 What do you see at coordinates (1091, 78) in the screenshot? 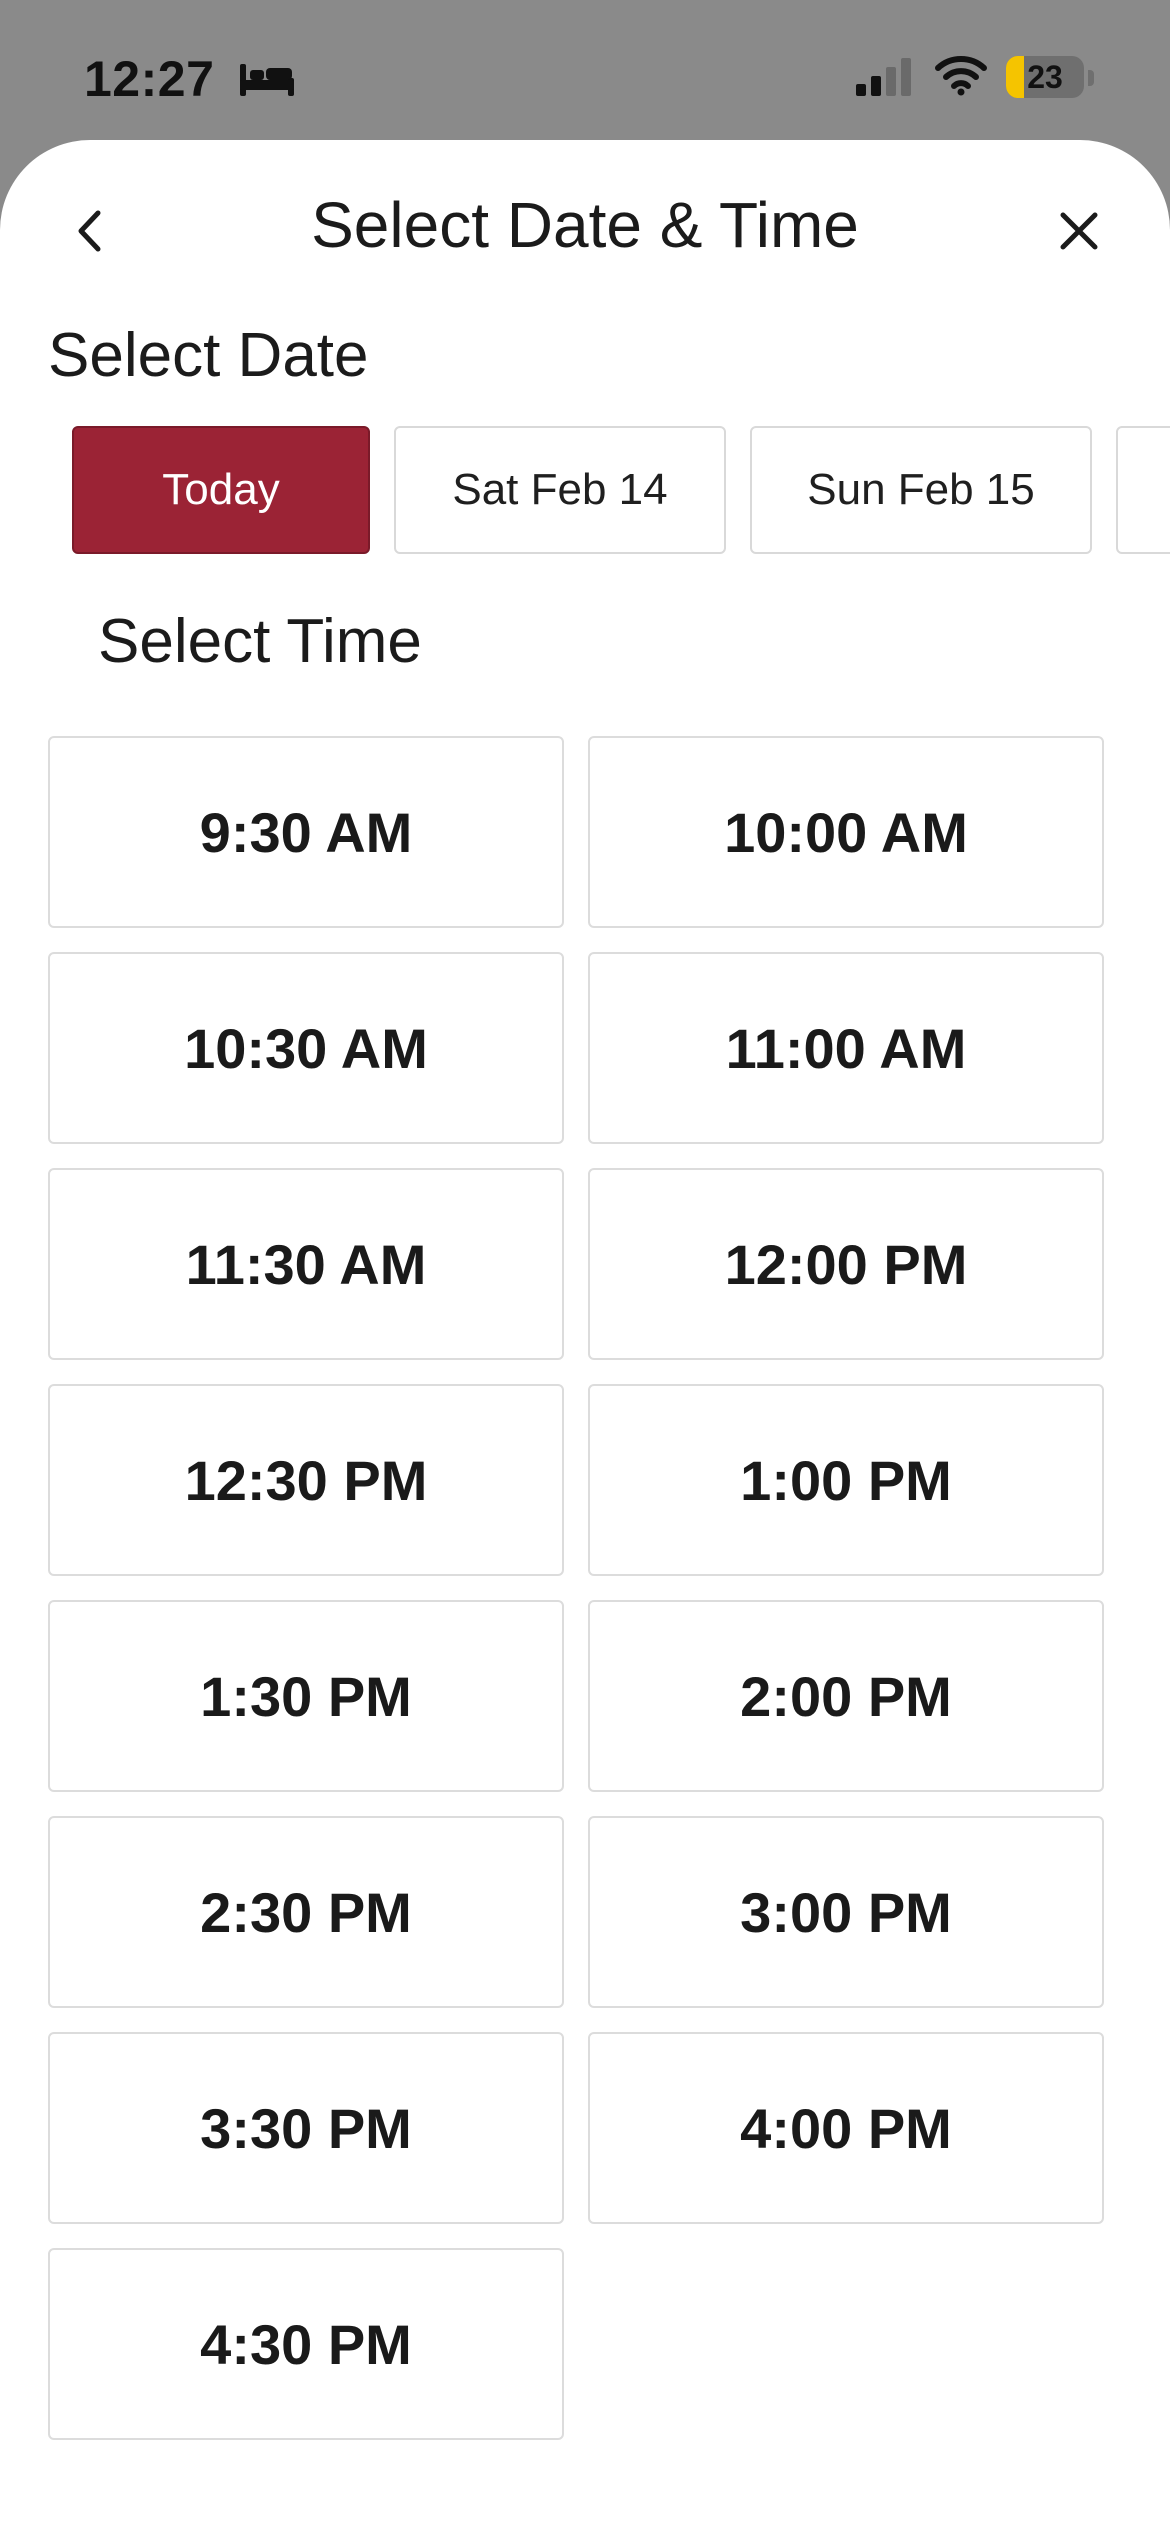
I see `battery-cap` at bounding box center [1091, 78].